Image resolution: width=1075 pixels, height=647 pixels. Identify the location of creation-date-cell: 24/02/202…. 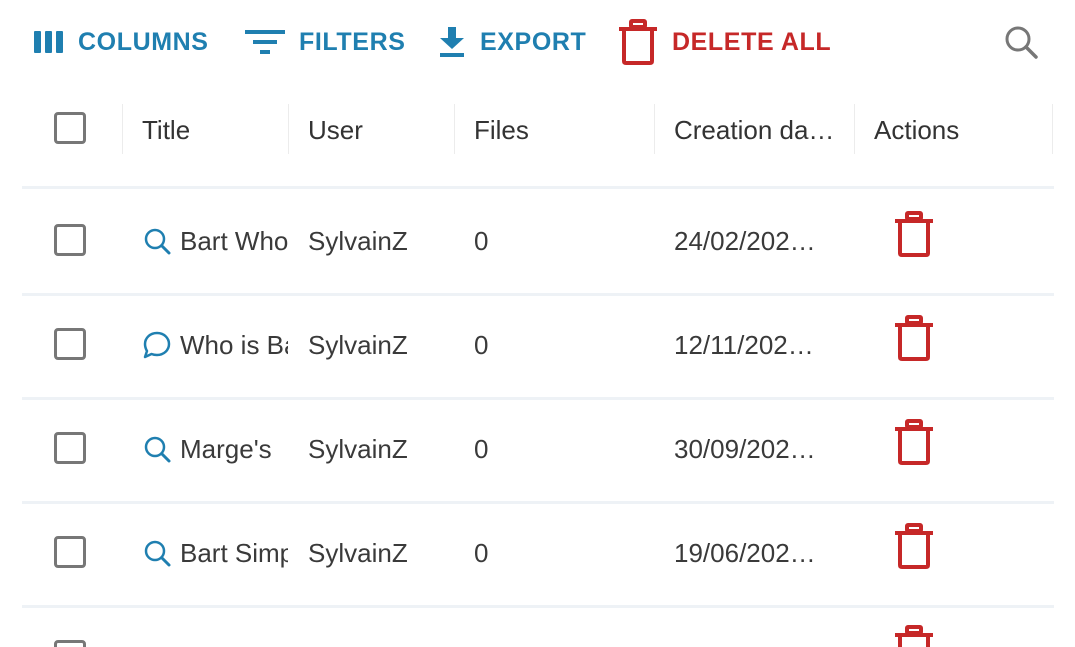
(754, 241).